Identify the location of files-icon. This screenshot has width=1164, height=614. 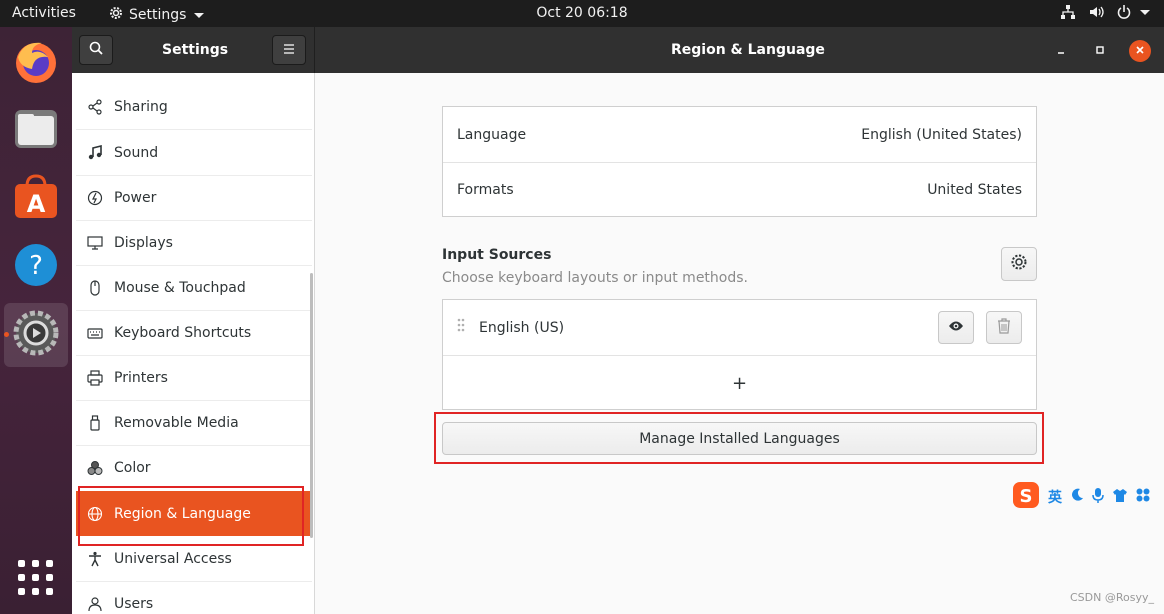
(36, 131).